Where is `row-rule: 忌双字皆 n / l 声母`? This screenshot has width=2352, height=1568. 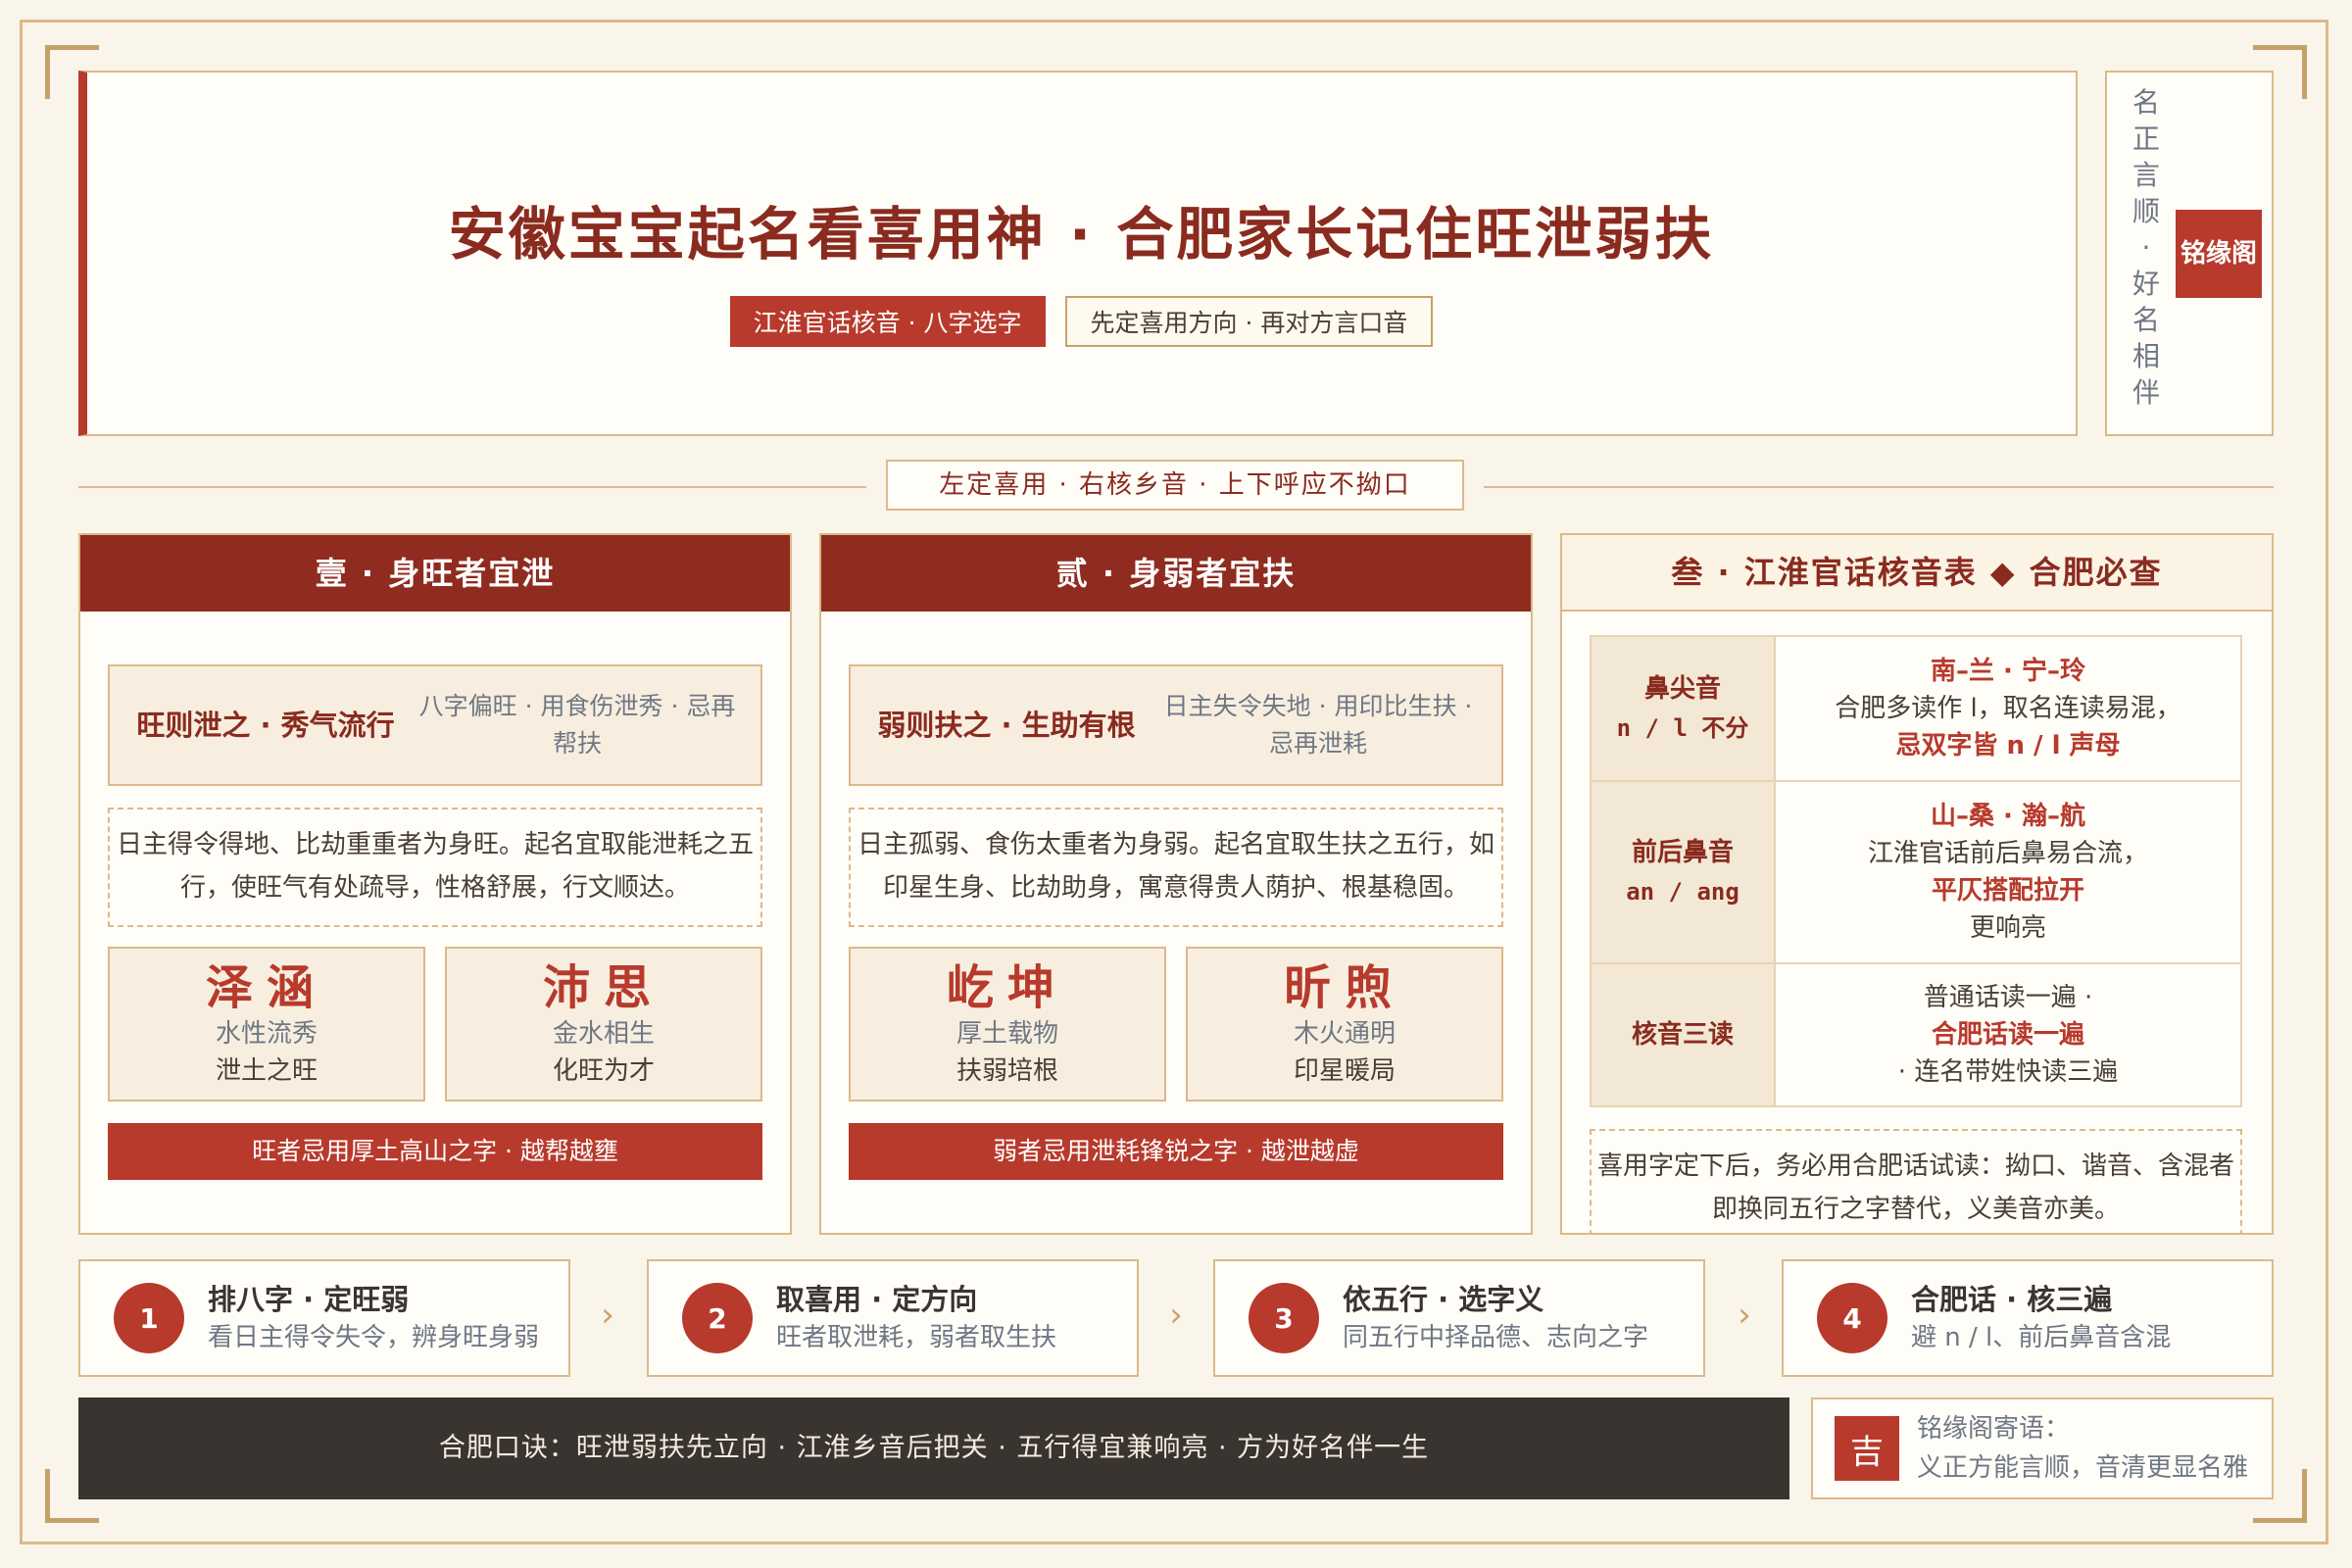 row-rule: 忌双字皆 n / l 声母 is located at coordinates (2008, 745).